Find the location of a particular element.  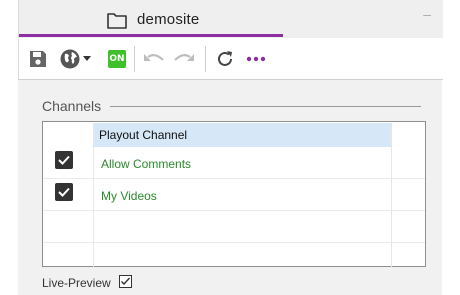

publish-globe-button is located at coordinates (70, 59).